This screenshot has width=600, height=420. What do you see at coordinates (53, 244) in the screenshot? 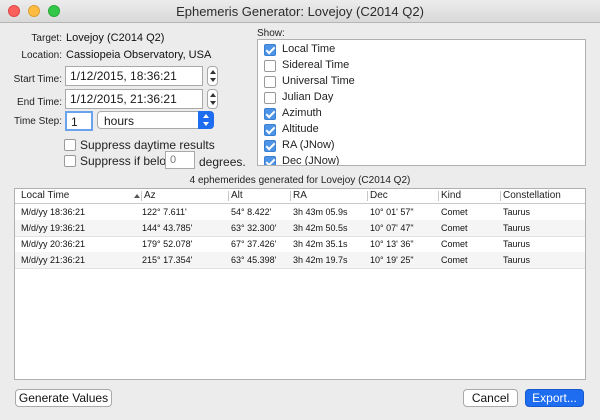
I see `cell-local-time: M/d/yy 20:36:21` at bounding box center [53, 244].